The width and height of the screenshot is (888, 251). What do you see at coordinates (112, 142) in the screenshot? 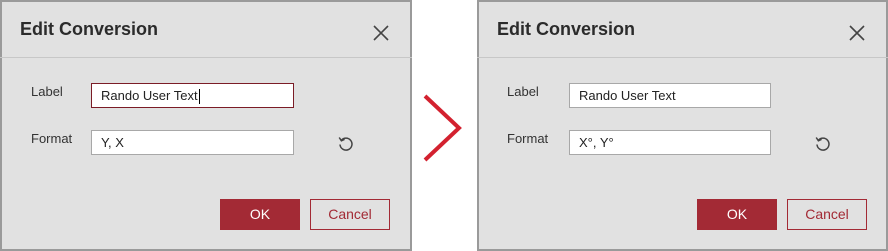
I see `format-input-value: Y, X` at bounding box center [112, 142].